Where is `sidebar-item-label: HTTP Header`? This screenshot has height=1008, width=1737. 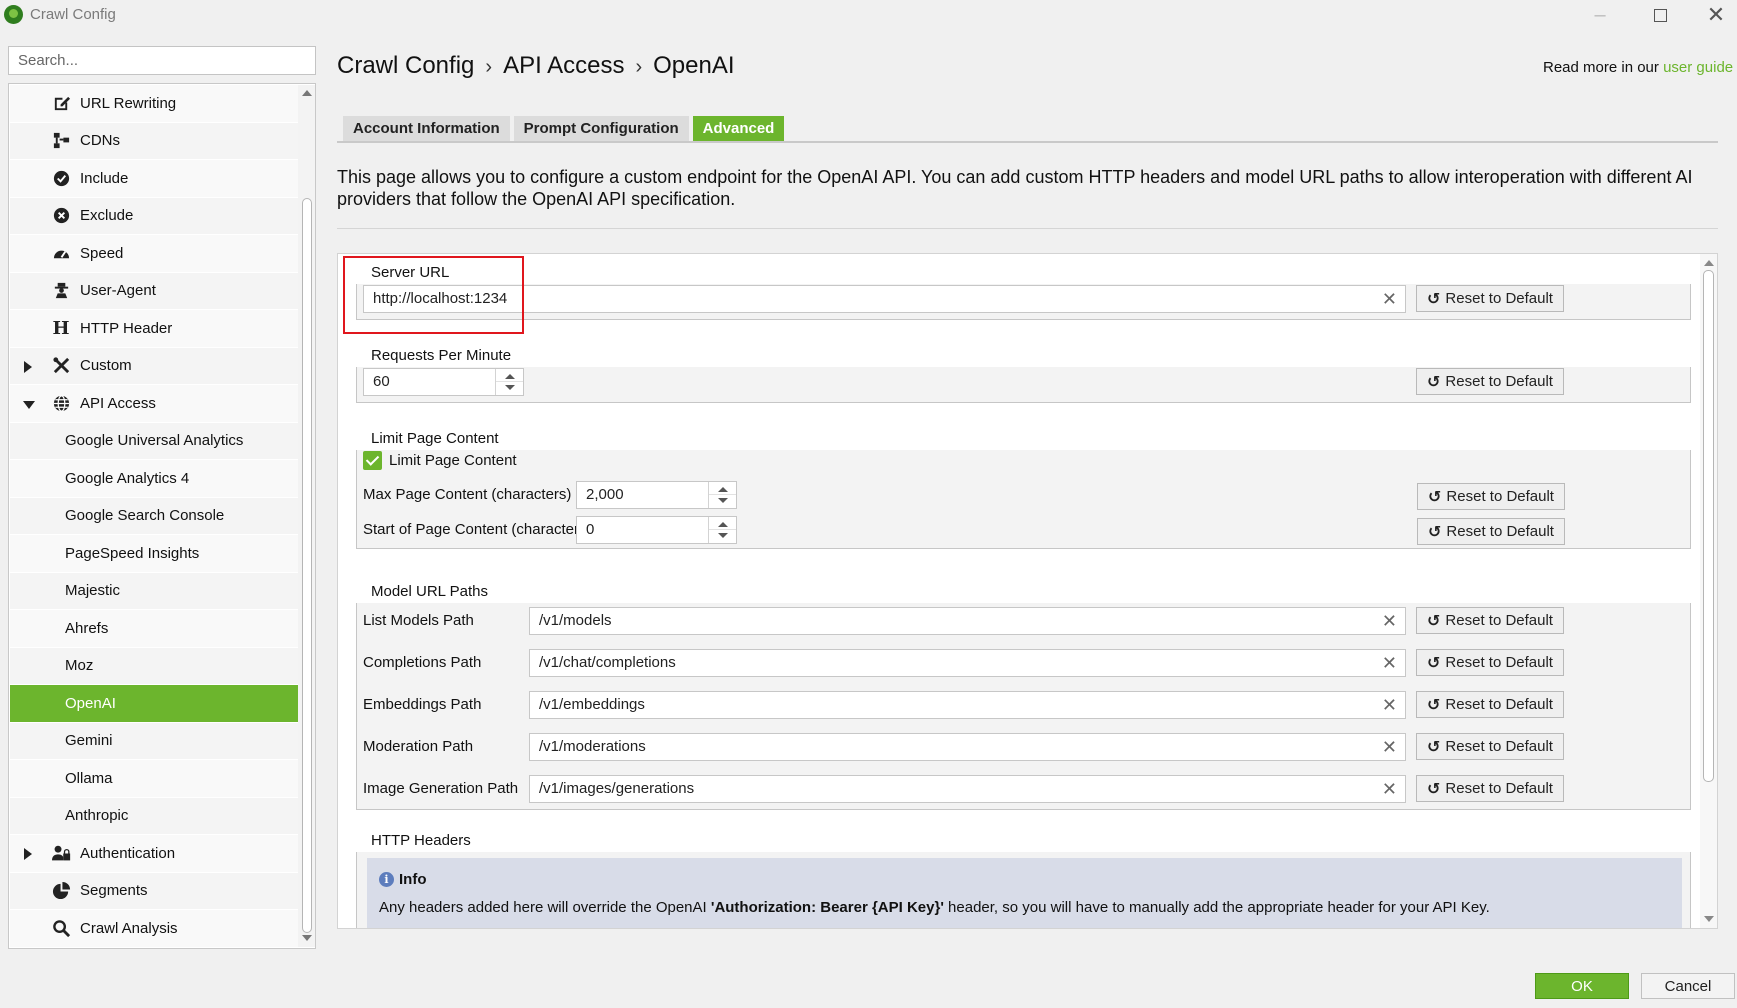
sidebar-item-label: HTTP Header is located at coordinates (126, 328).